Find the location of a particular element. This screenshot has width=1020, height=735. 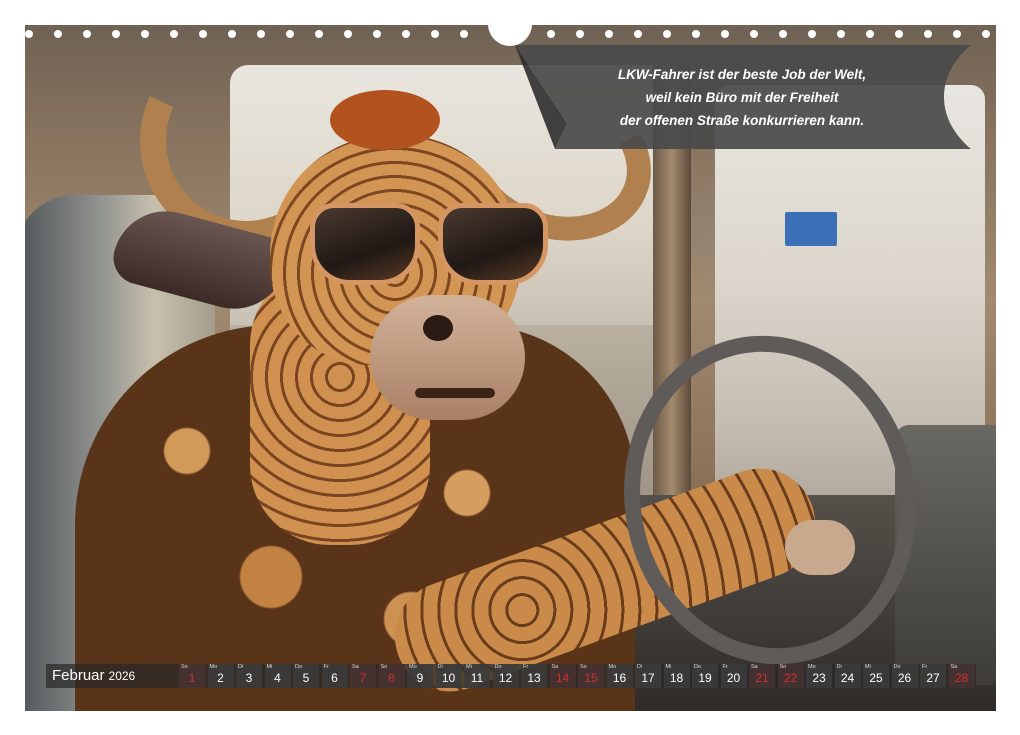

day-number: 4 is located at coordinates (277, 678).